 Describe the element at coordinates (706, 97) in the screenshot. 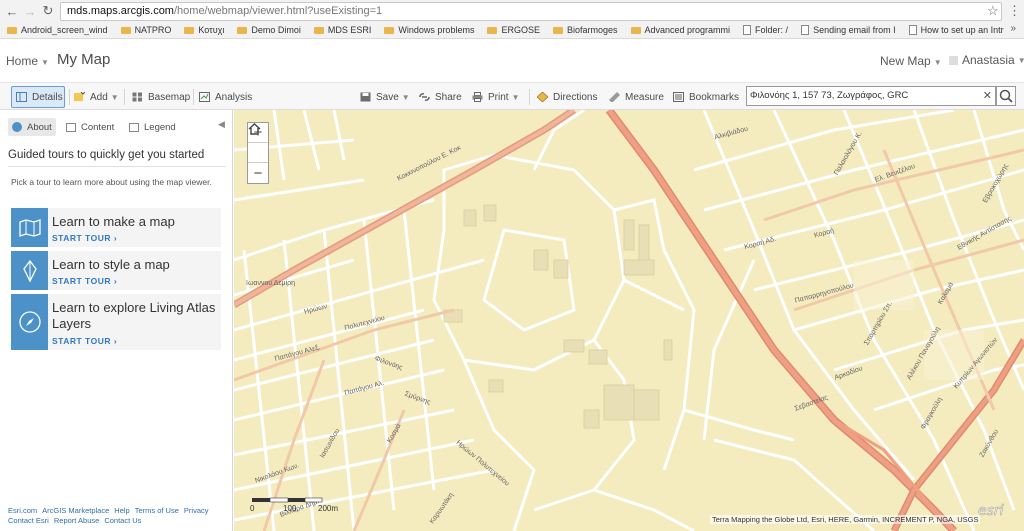

I see `bookmarks-button: Bookmarks` at that location.